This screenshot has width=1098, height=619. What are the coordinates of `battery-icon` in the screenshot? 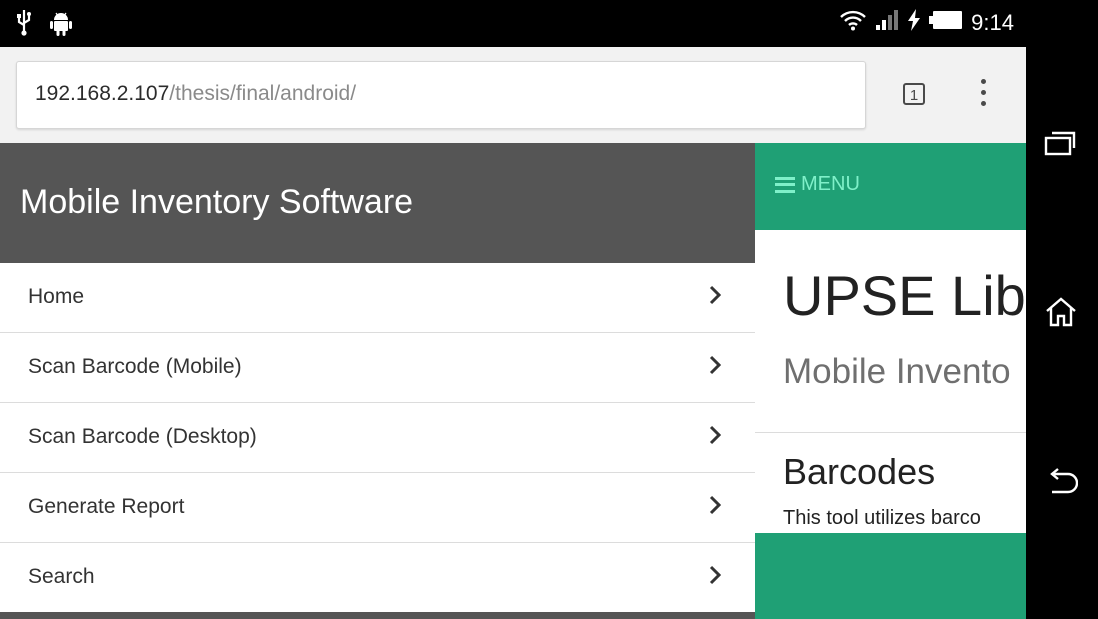 It's located at (946, 23).